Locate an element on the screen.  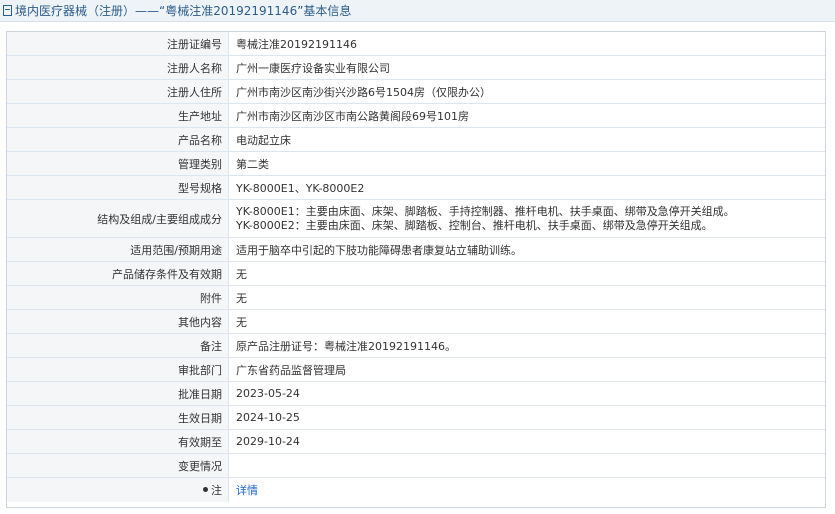
label-registrant-name: 注册人名称 is located at coordinates (118, 67).